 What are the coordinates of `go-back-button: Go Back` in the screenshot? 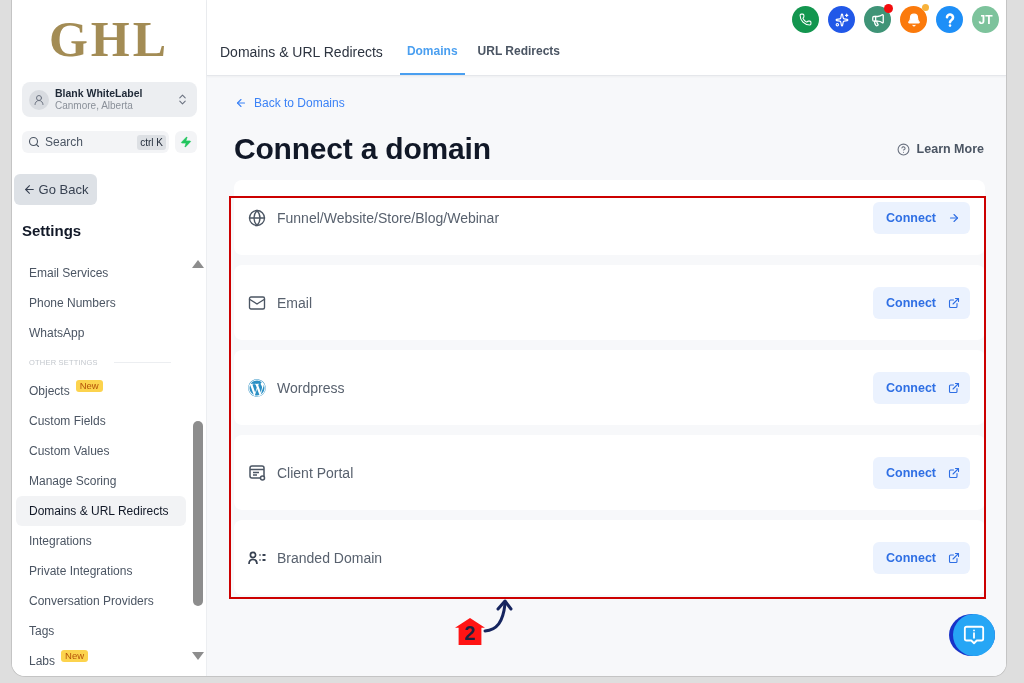 It's located at (55, 189).